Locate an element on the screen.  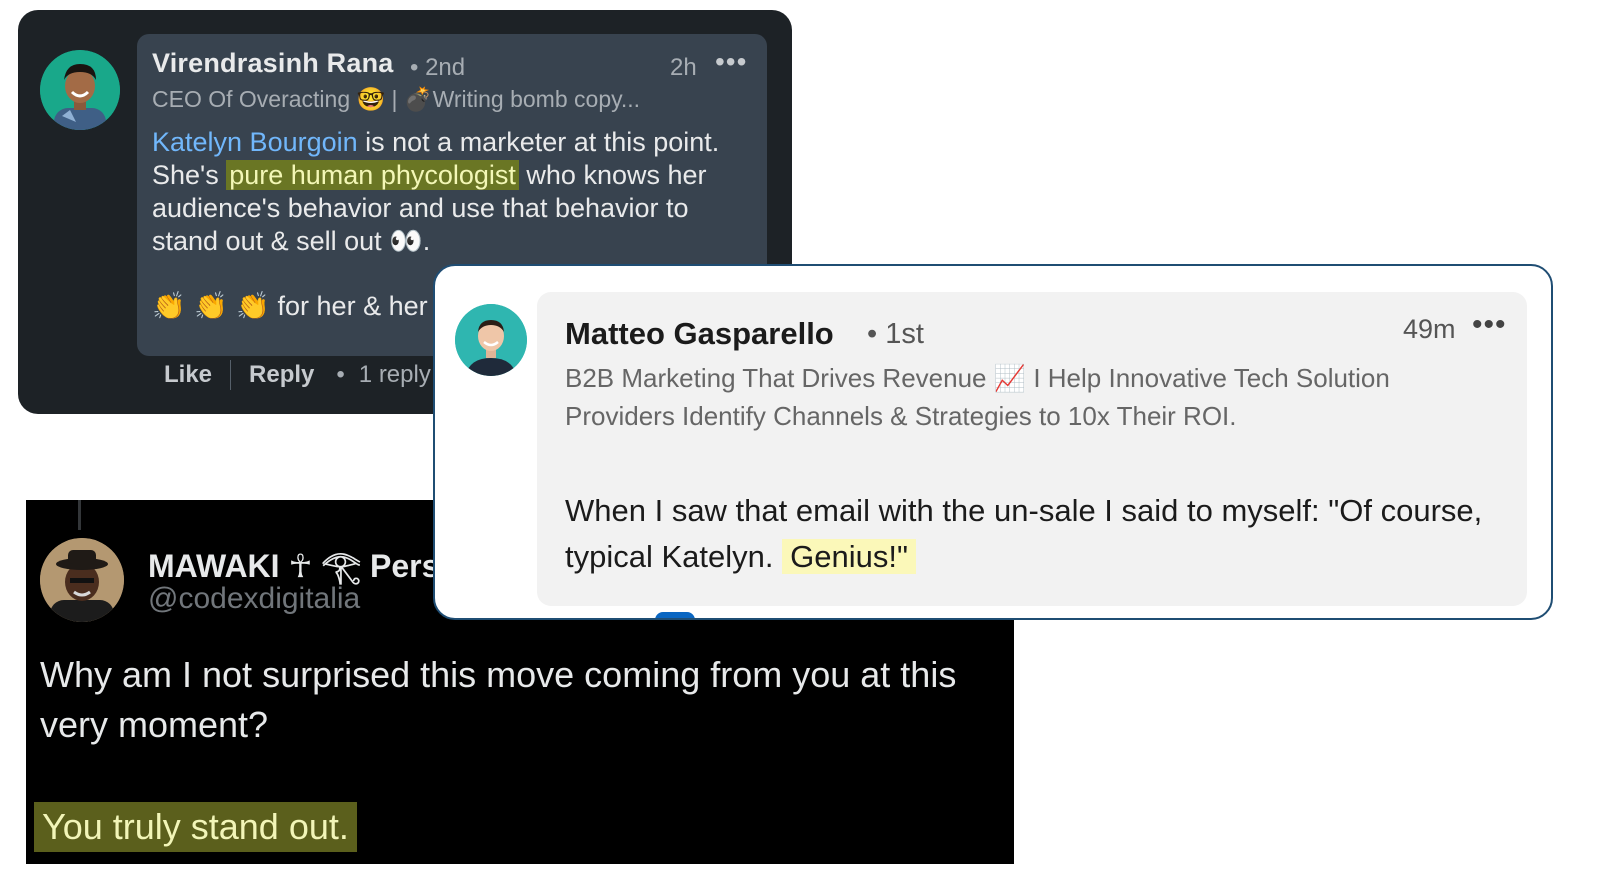
reply-count-link: 1 reply is located at coordinates (395, 375).